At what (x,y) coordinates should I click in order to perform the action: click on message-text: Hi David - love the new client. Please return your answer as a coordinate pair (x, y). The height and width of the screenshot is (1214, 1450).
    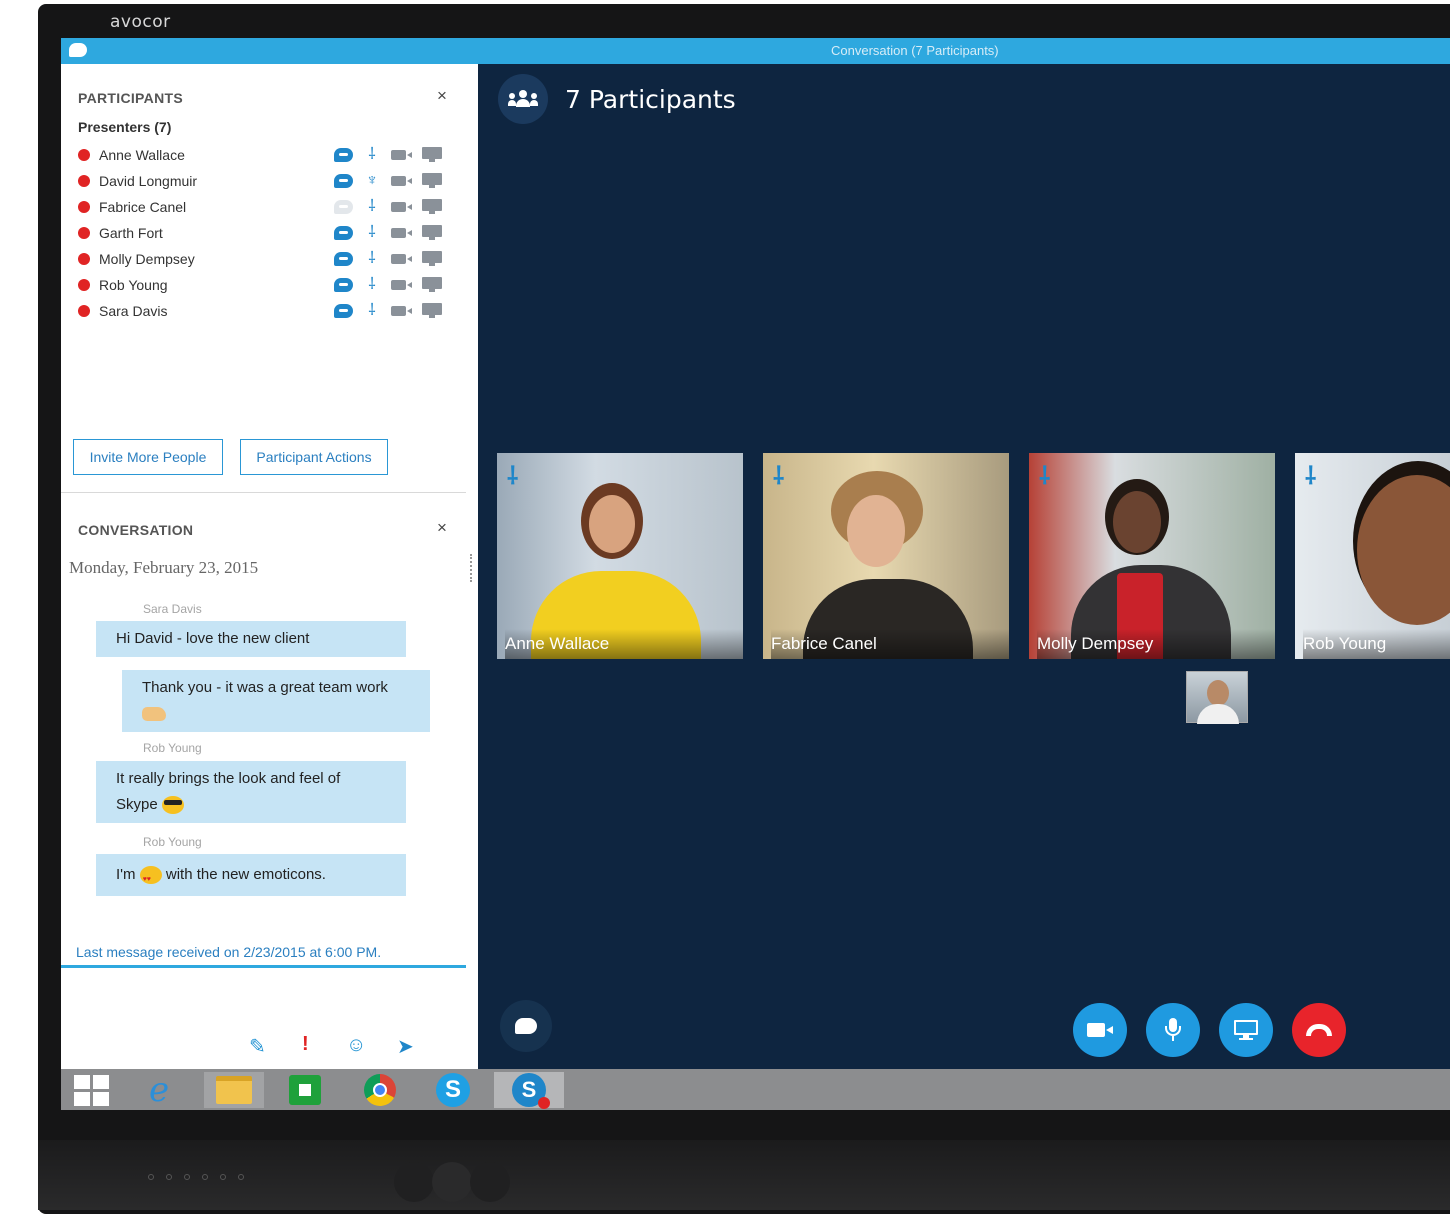
    Looking at the image, I should click on (213, 638).